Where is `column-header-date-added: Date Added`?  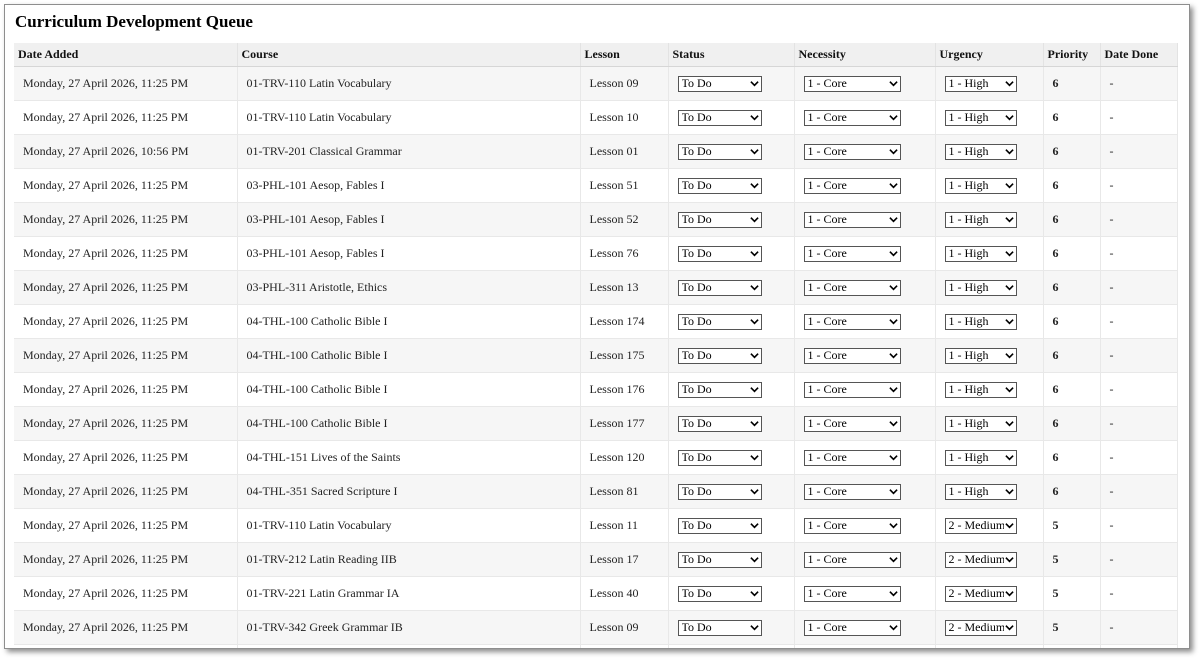 column-header-date-added: Date Added is located at coordinates (126, 55).